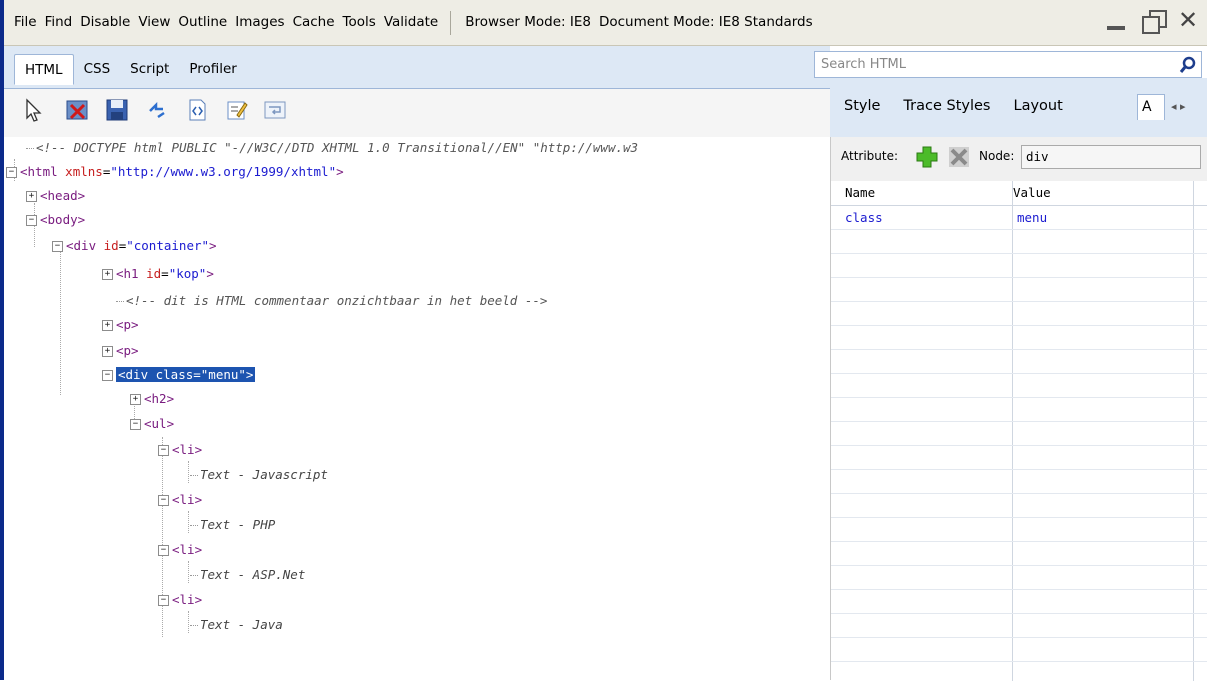 Image resolution: width=1207 pixels, height=681 pixels. What do you see at coordinates (706, 24) in the screenshot?
I see `document-mode-menu: Document Mode: IE8 Standards` at bounding box center [706, 24].